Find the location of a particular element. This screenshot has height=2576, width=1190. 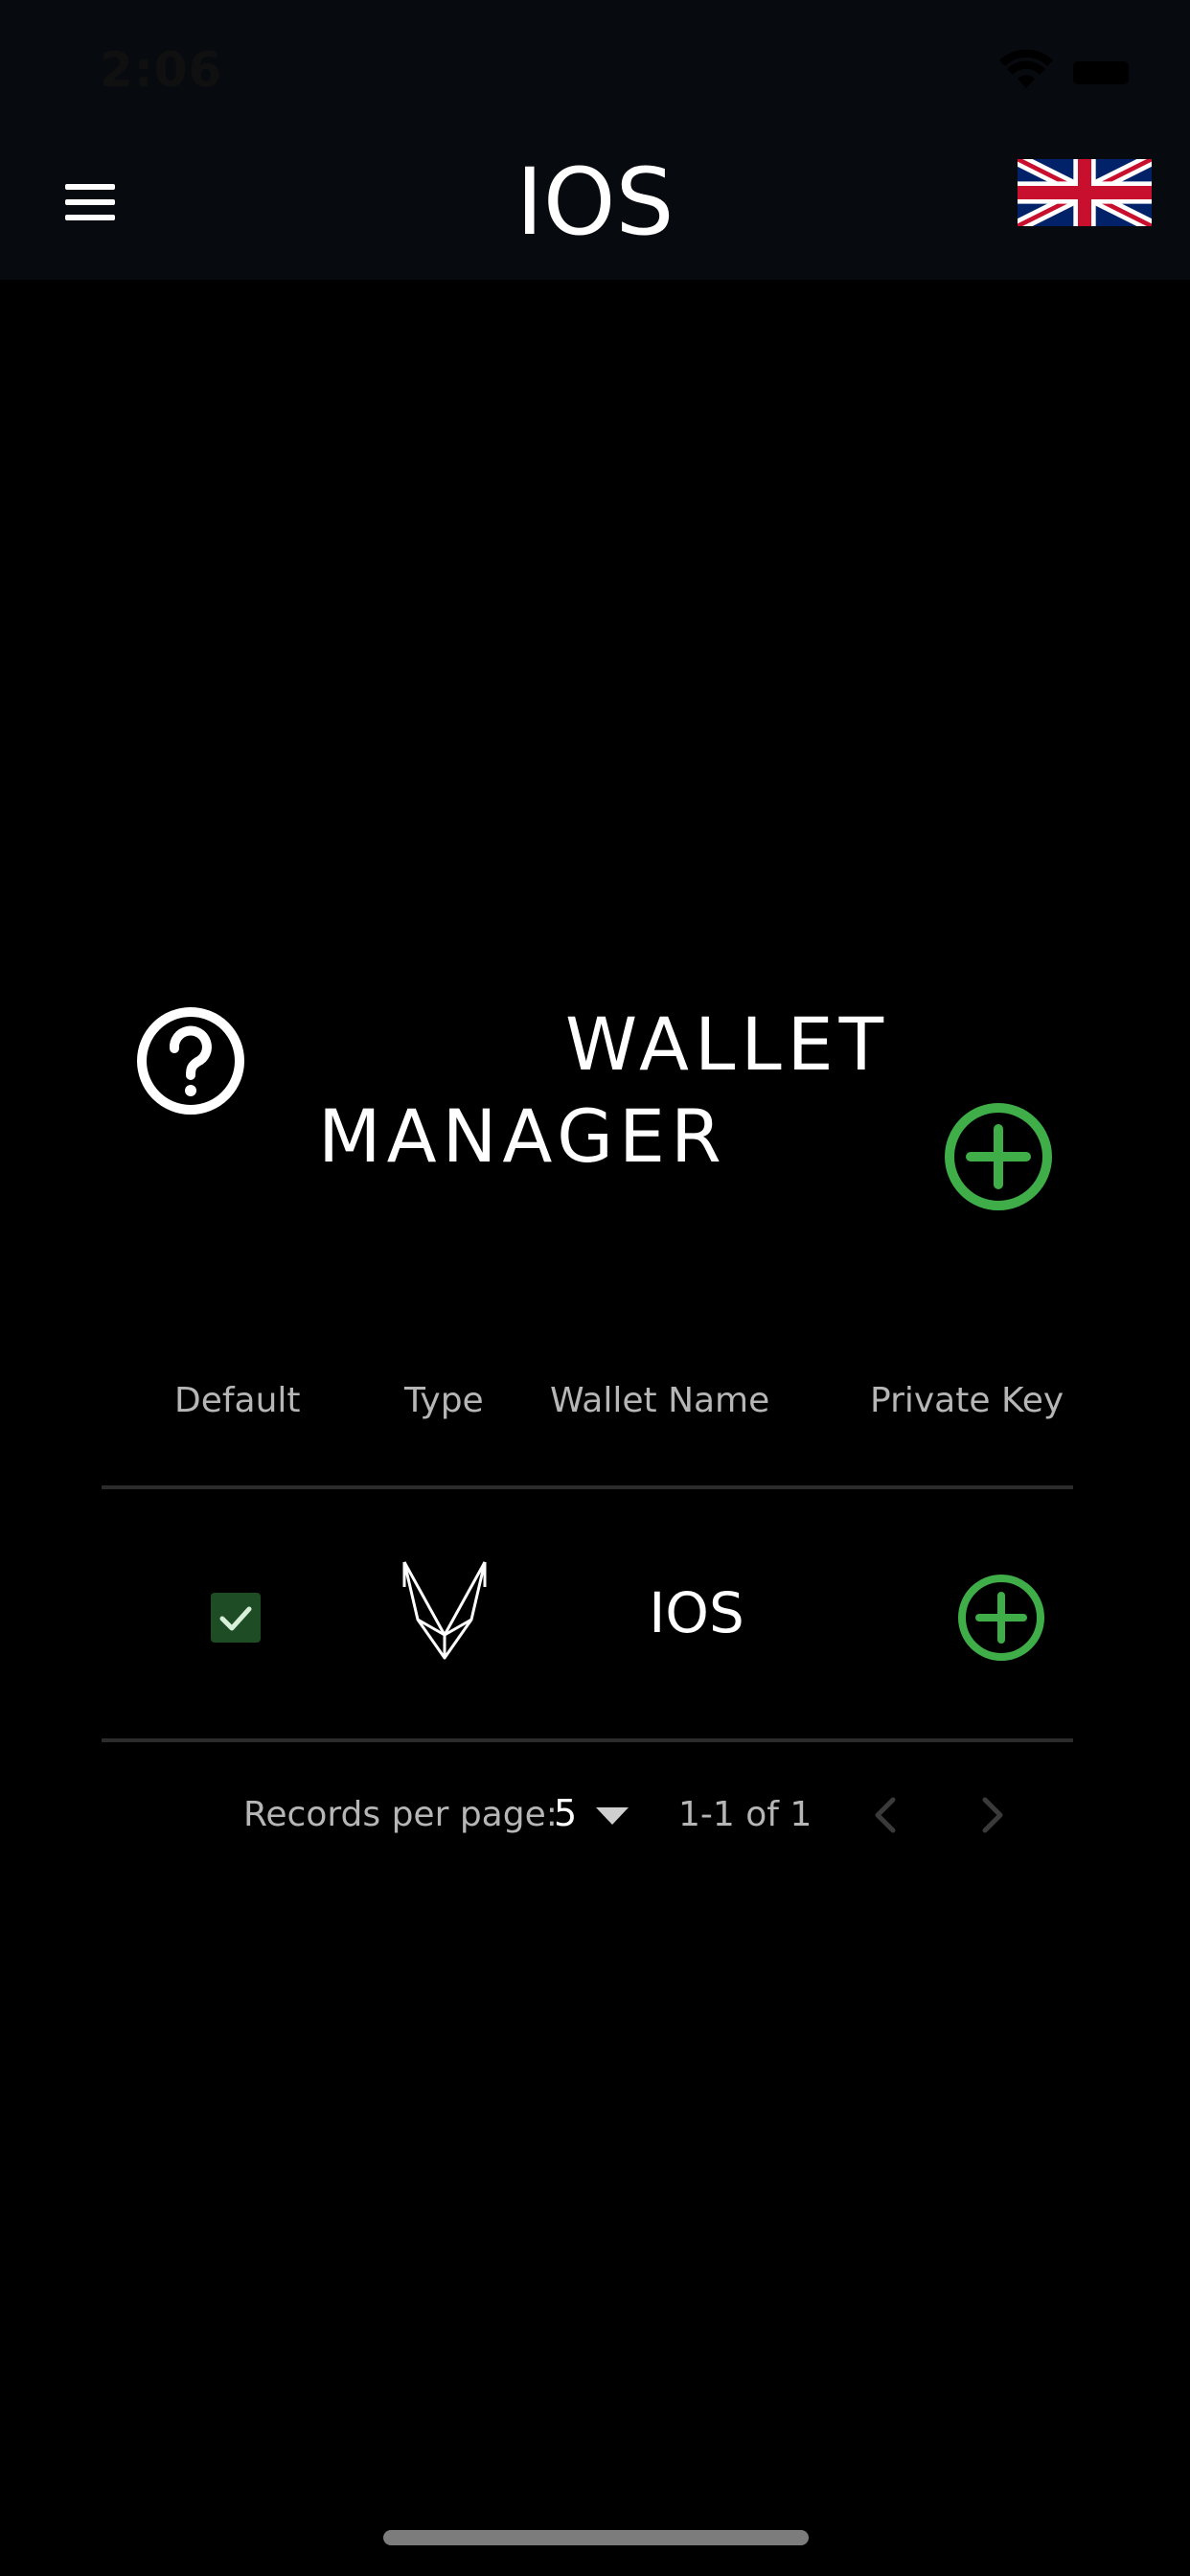

uk-flag-icon is located at coordinates (1085, 193).